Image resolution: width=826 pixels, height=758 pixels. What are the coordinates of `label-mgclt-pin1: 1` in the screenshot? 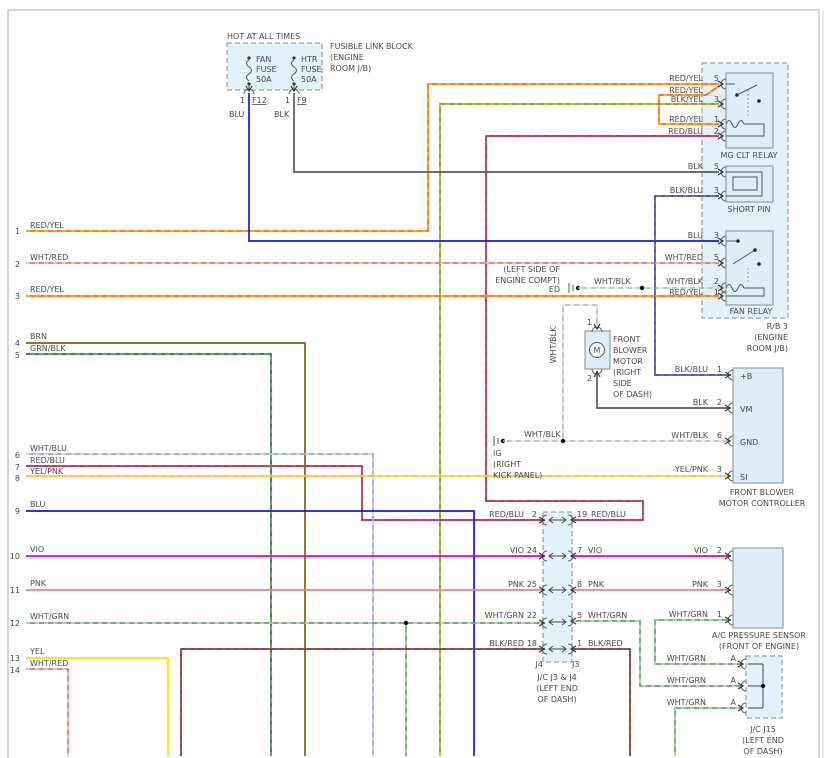 It's located at (716, 119).